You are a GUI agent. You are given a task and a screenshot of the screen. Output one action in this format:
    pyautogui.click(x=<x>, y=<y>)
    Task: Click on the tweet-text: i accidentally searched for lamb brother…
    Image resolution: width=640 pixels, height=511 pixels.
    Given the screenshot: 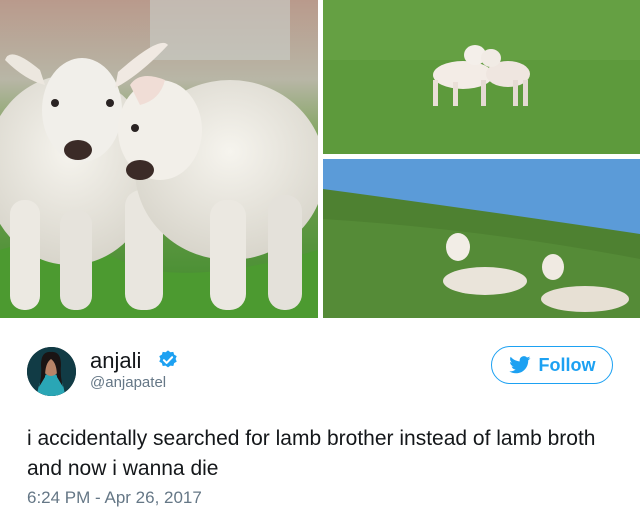 What is the action you would take?
    pyautogui.click(x=311, y=453)
    